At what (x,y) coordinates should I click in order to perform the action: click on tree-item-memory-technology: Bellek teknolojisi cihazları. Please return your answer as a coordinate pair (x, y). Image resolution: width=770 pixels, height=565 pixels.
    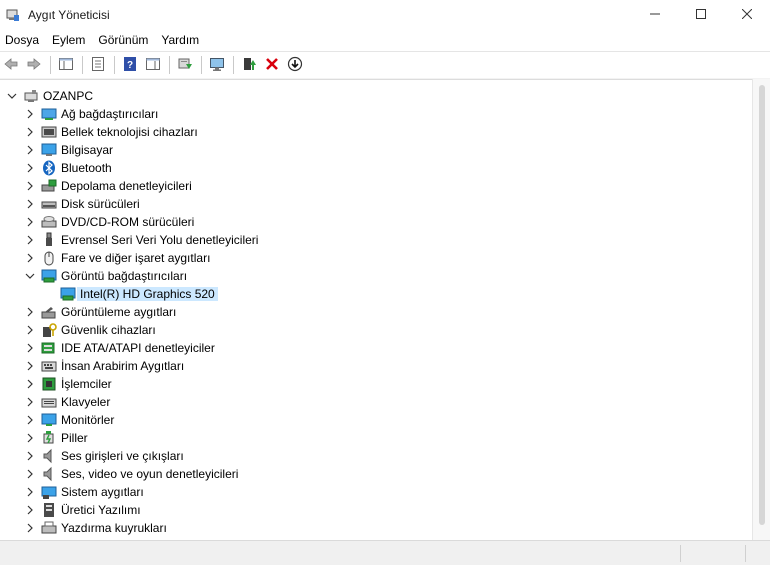
    Looking at the image, I should click on (111, 132).